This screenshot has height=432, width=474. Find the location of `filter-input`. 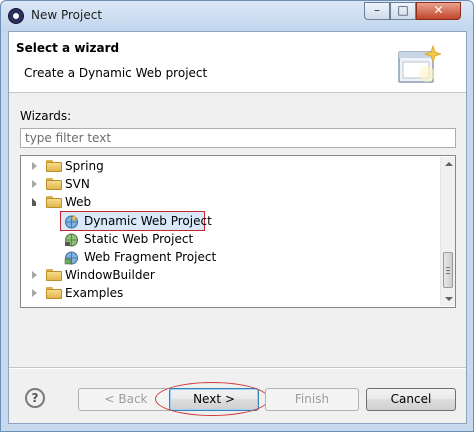

filter-input is located at coordinates (238, 138).